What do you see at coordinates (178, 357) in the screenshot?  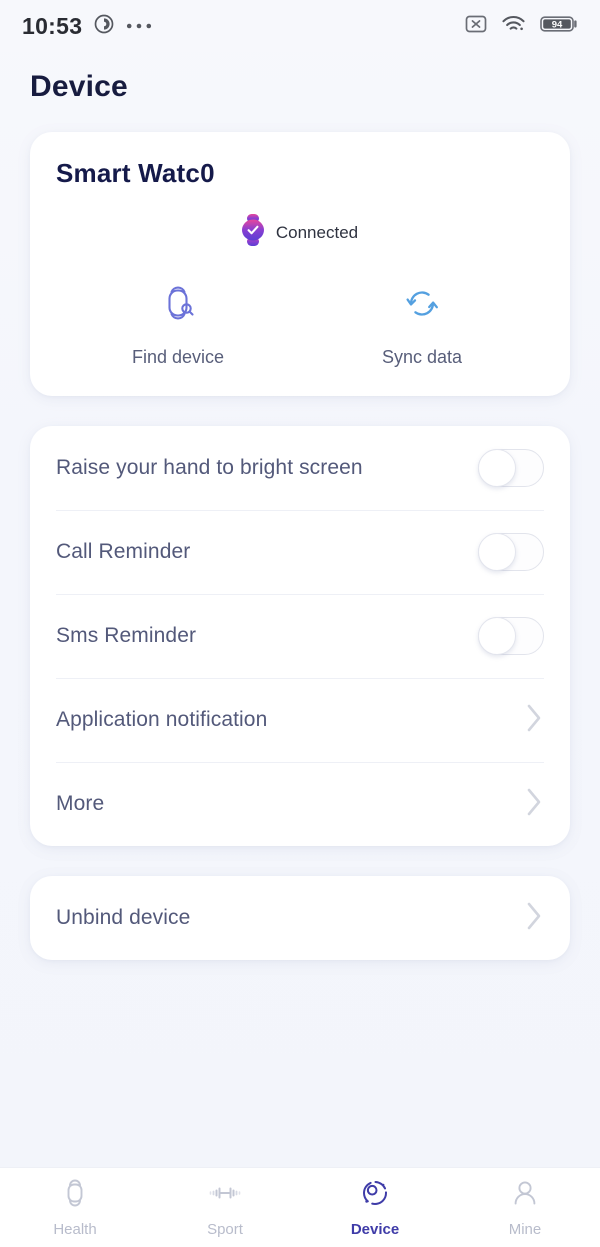 I see `find-device-label: Find device` at bounding box center [178, 357].